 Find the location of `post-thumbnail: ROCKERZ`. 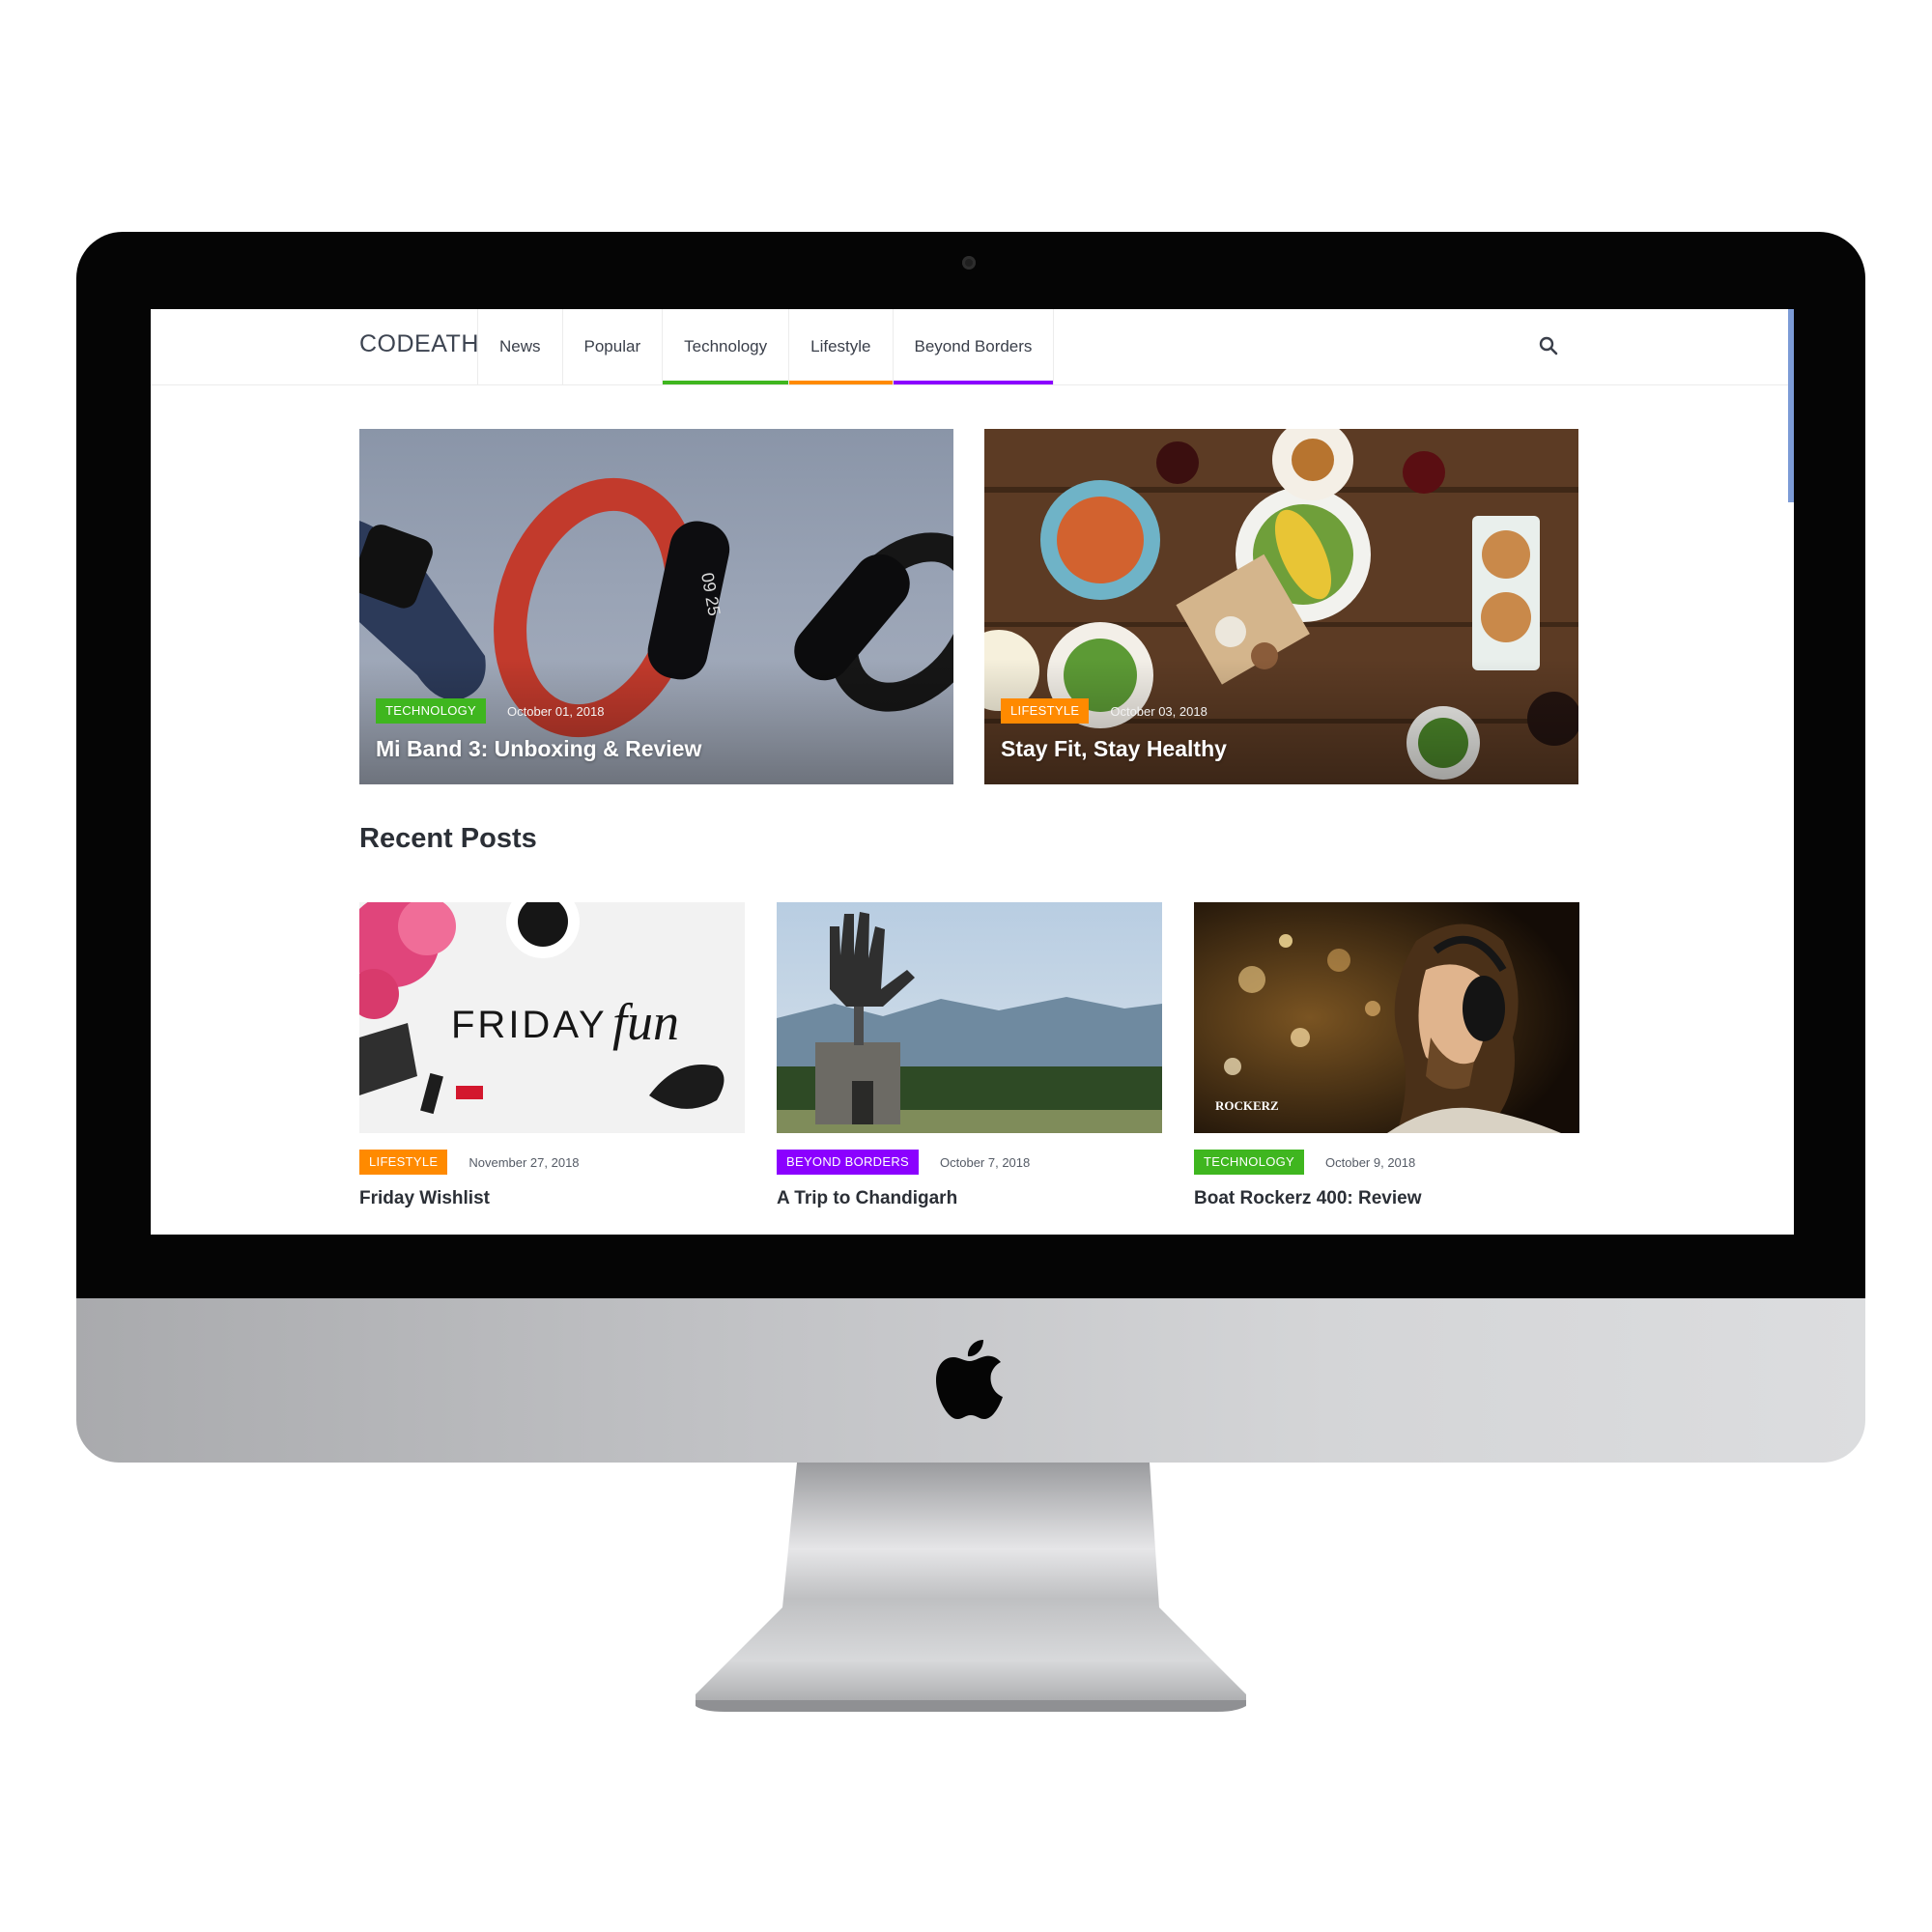

post-thumbnail: ROCKERZ is located at coordinates (1386, 1018).